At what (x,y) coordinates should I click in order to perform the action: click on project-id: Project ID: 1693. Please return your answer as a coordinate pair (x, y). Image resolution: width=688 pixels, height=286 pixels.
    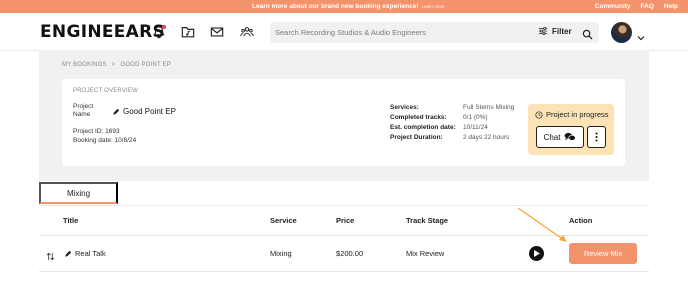
    Looking at the image, I should click on (96, 131).